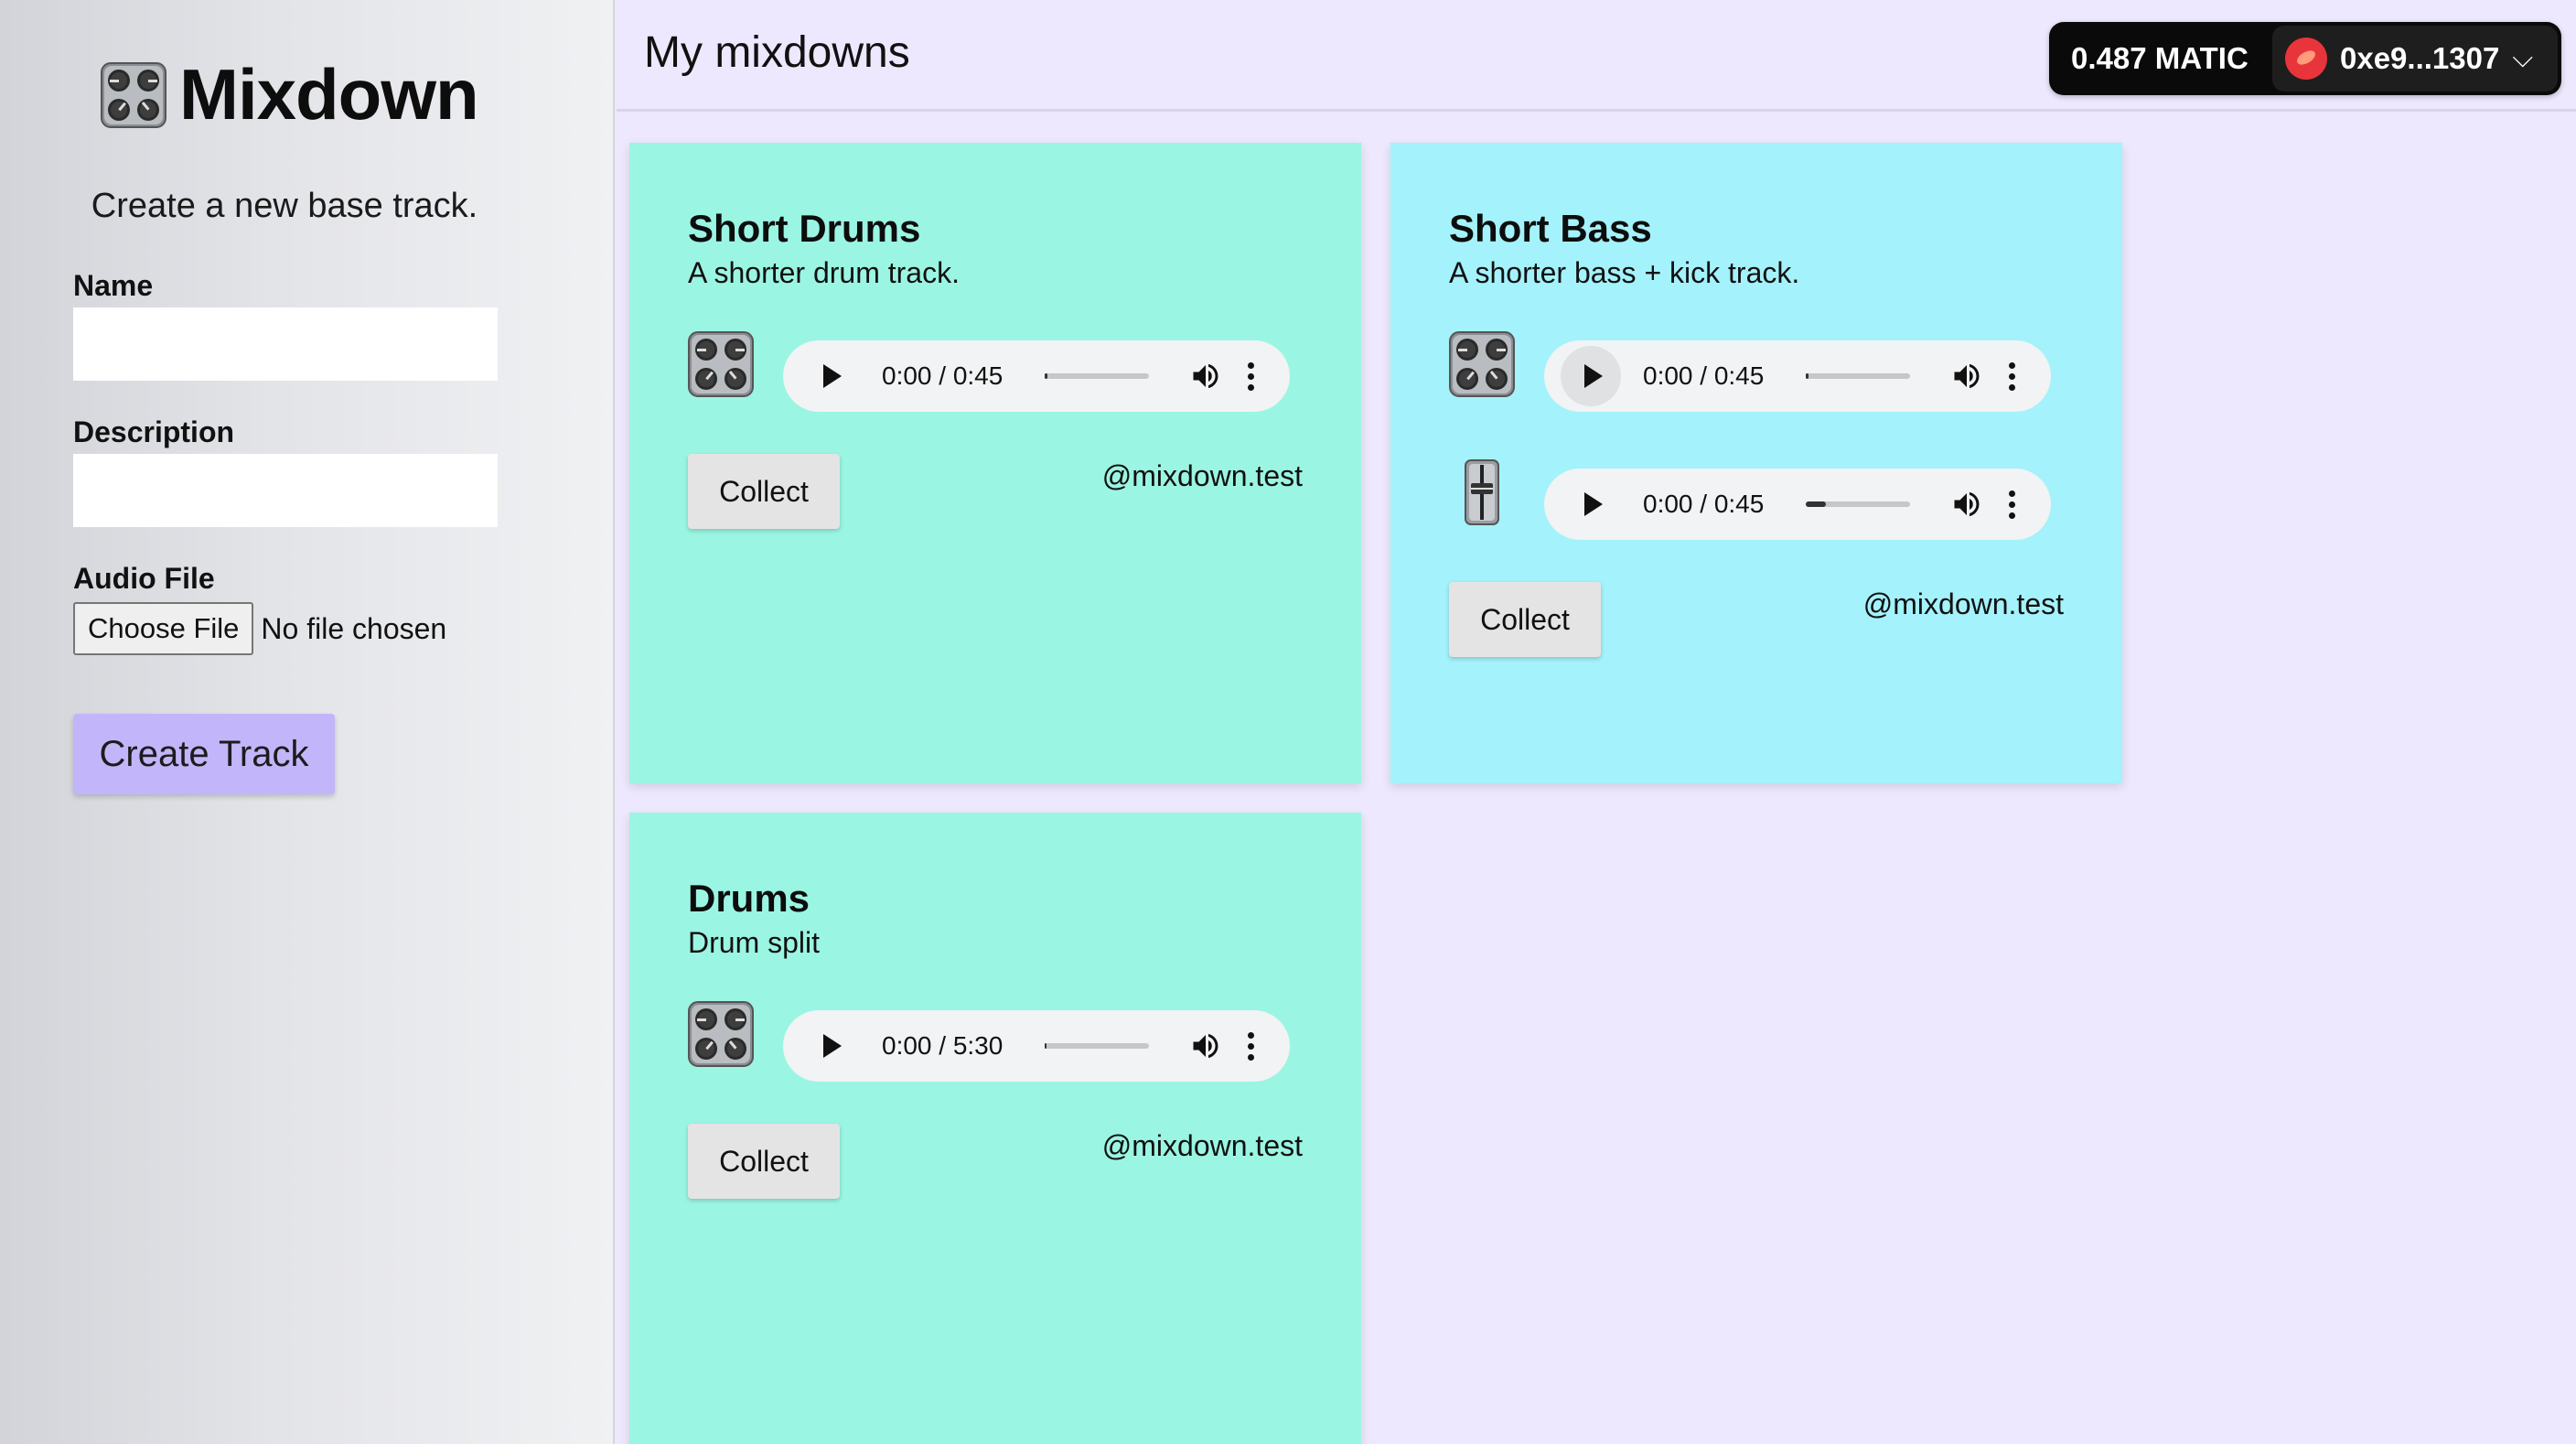 This screenshot has width=2576, height=1444. I want to click on app-name: Mixdown, so click(329, 94).